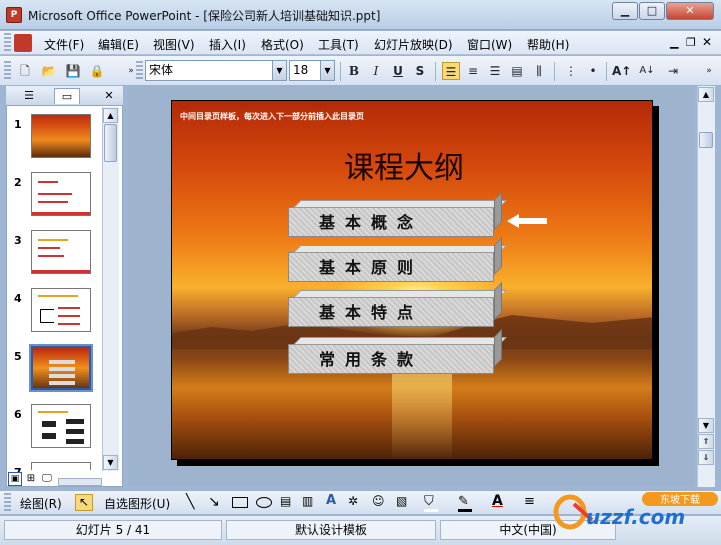 The image size is (721, 545). I want to click on close-button: ✕, so click(690, 11).